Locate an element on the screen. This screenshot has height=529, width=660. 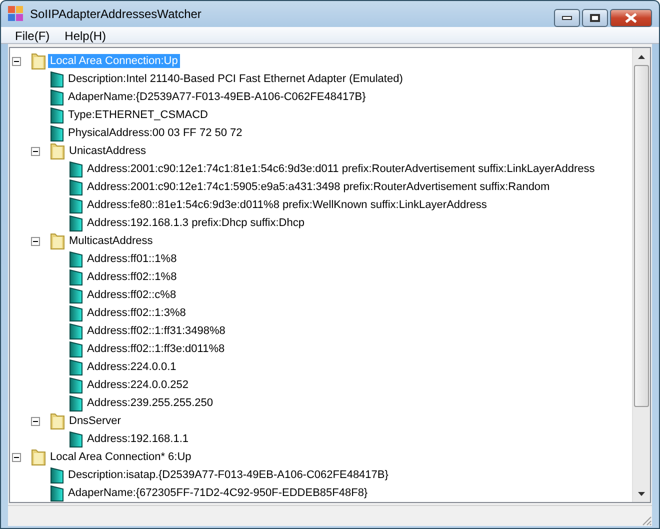
scroll-up-icon is located at coordinates (641, 56).